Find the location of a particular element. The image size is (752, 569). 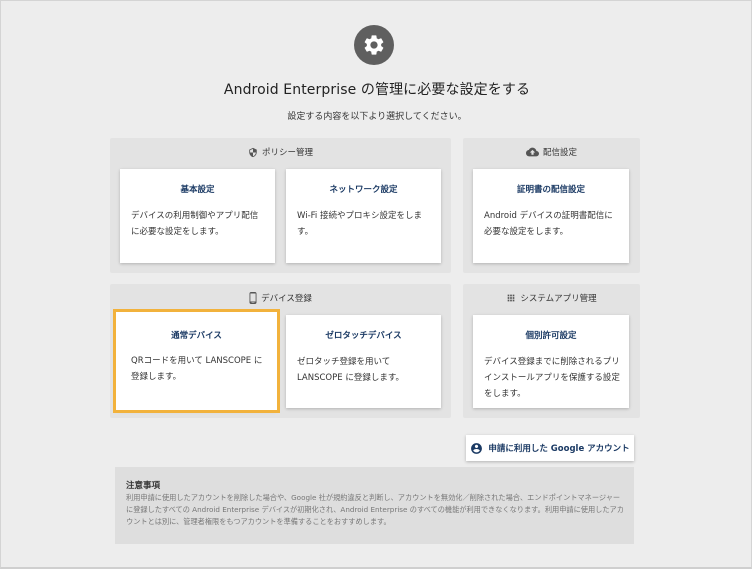

card-description: Wi-Fi 接続やプロキシ設定をします。 is located at coordinates (359, 224).